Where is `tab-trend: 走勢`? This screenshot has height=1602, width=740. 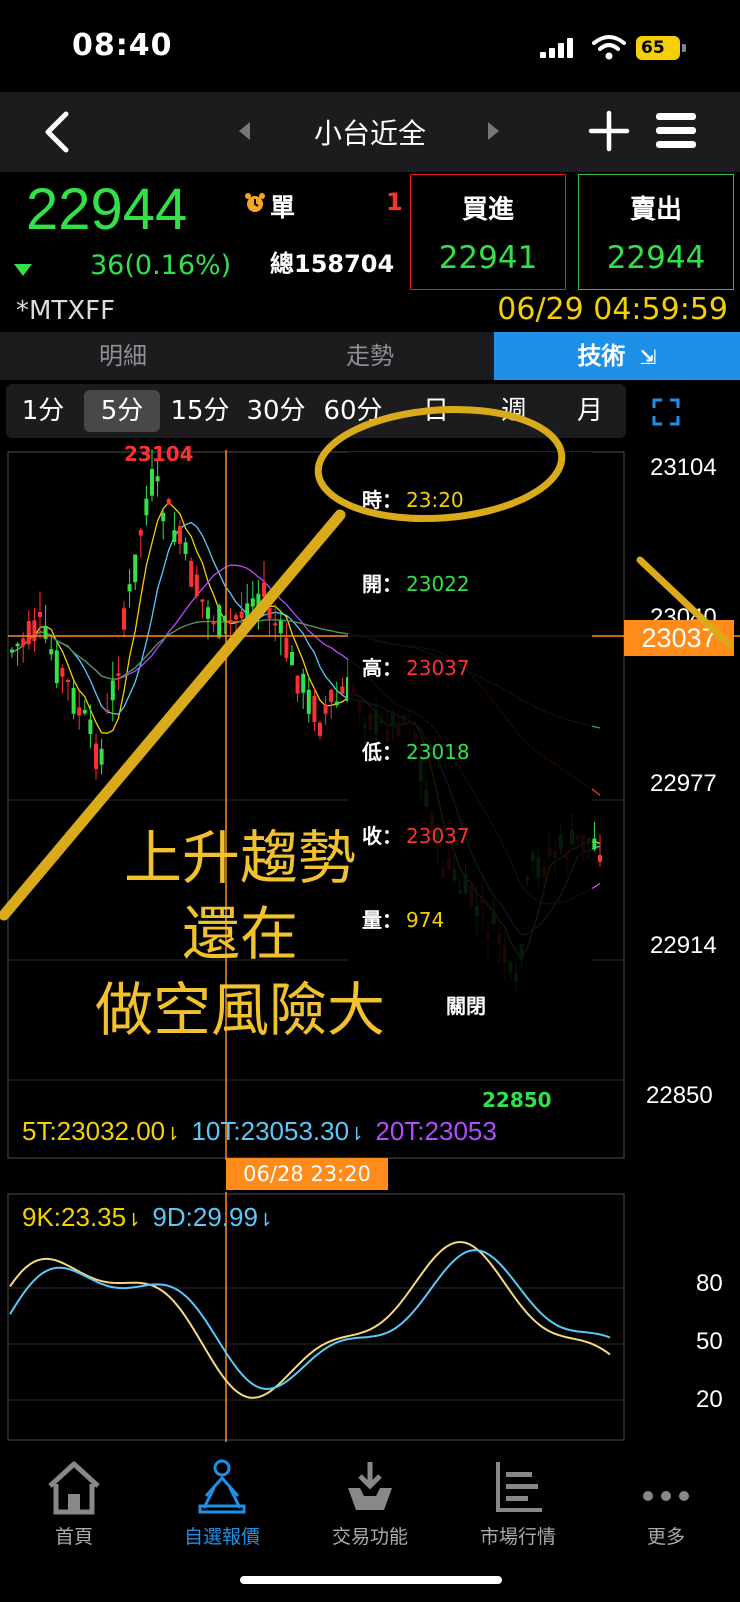
tab-trend: 走勢 is located at coordinates (370, 356).